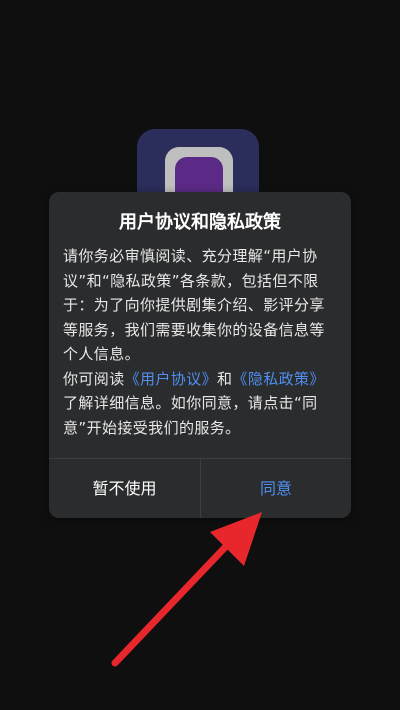  What do you see at coordinates (200, 222) in the screenshot?
I see `dialog-title: 用户协议和隐私政策` at bounding box center [200, 222].